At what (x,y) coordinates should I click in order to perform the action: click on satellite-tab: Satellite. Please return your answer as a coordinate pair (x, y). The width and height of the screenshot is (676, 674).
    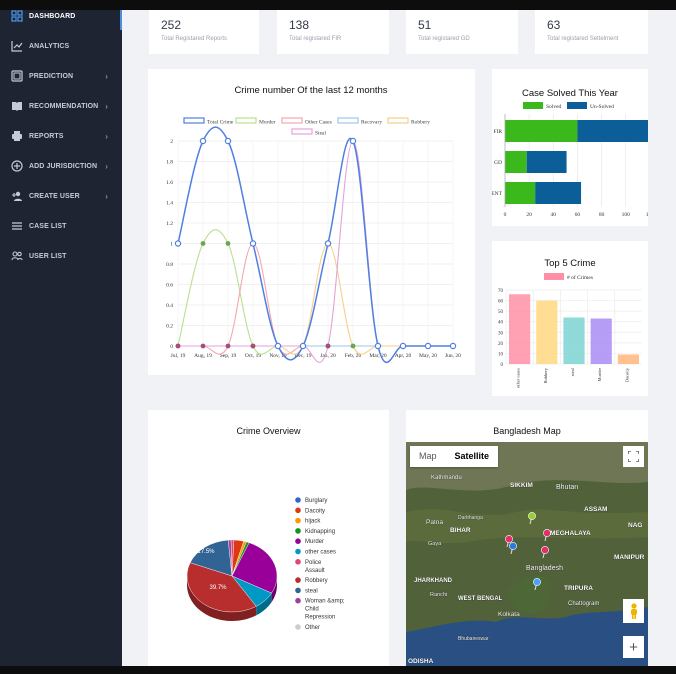
    Looking at the image, I should click on (472, 456).